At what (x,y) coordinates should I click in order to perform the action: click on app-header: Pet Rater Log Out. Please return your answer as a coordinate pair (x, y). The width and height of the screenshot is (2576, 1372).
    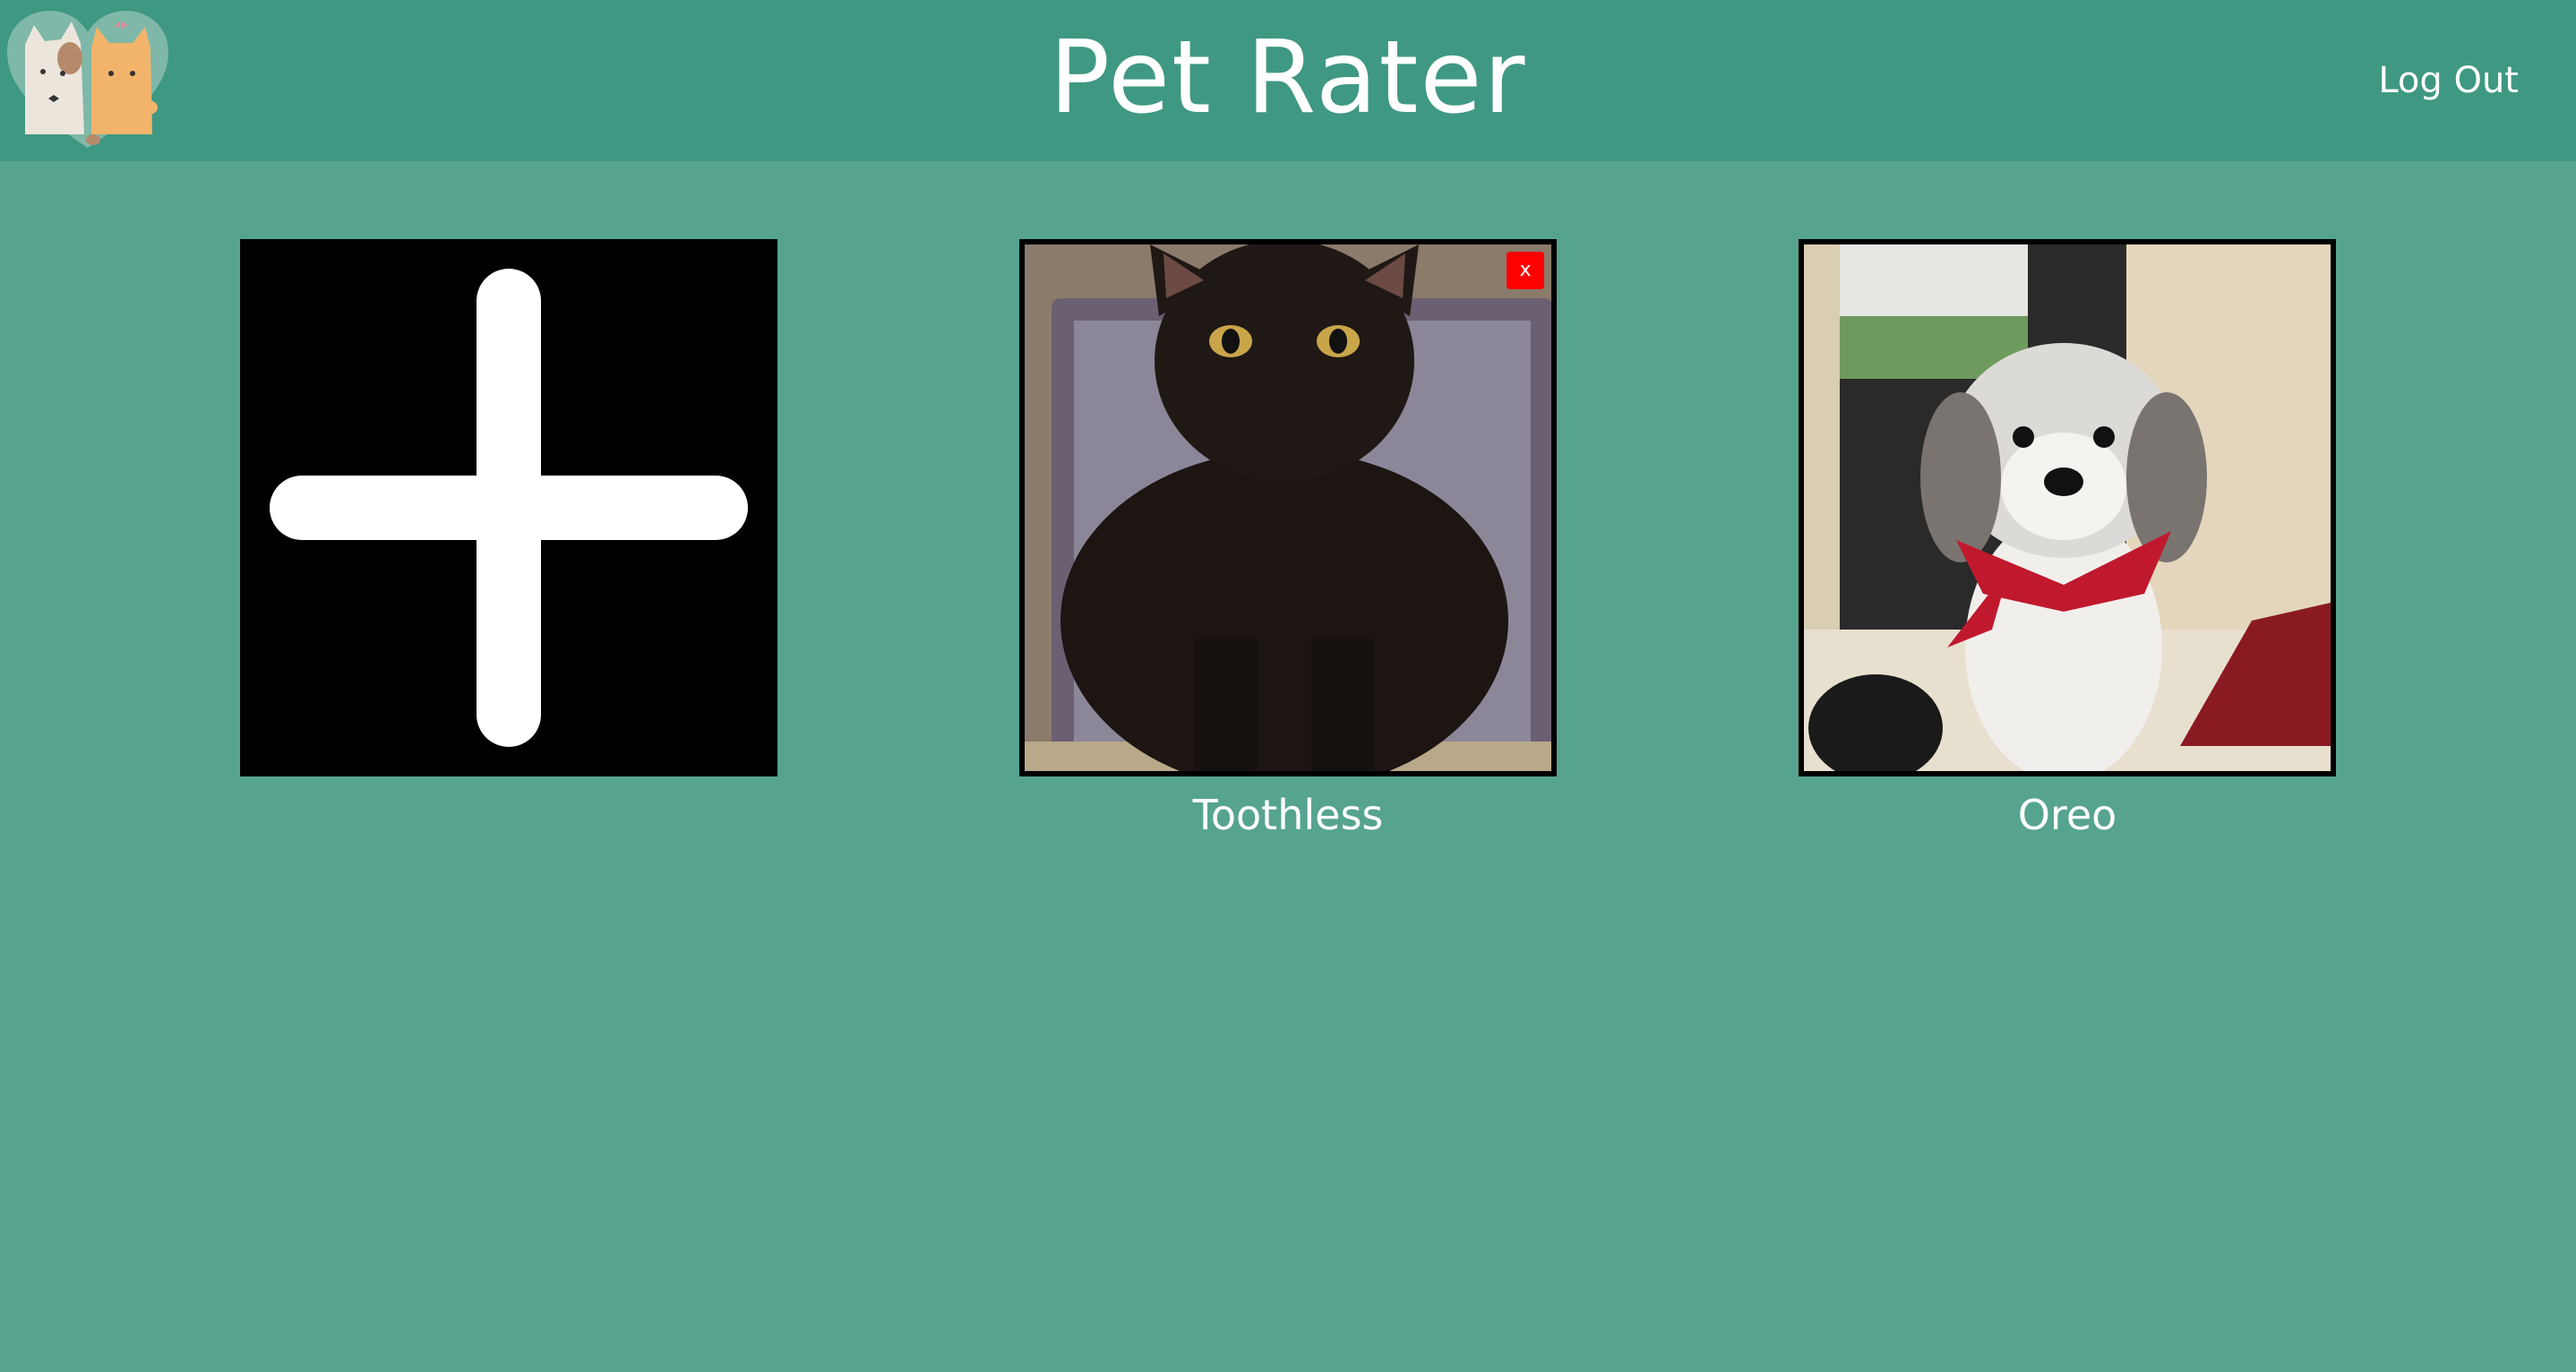
    Looking at the image, I should click on (1288, 80).